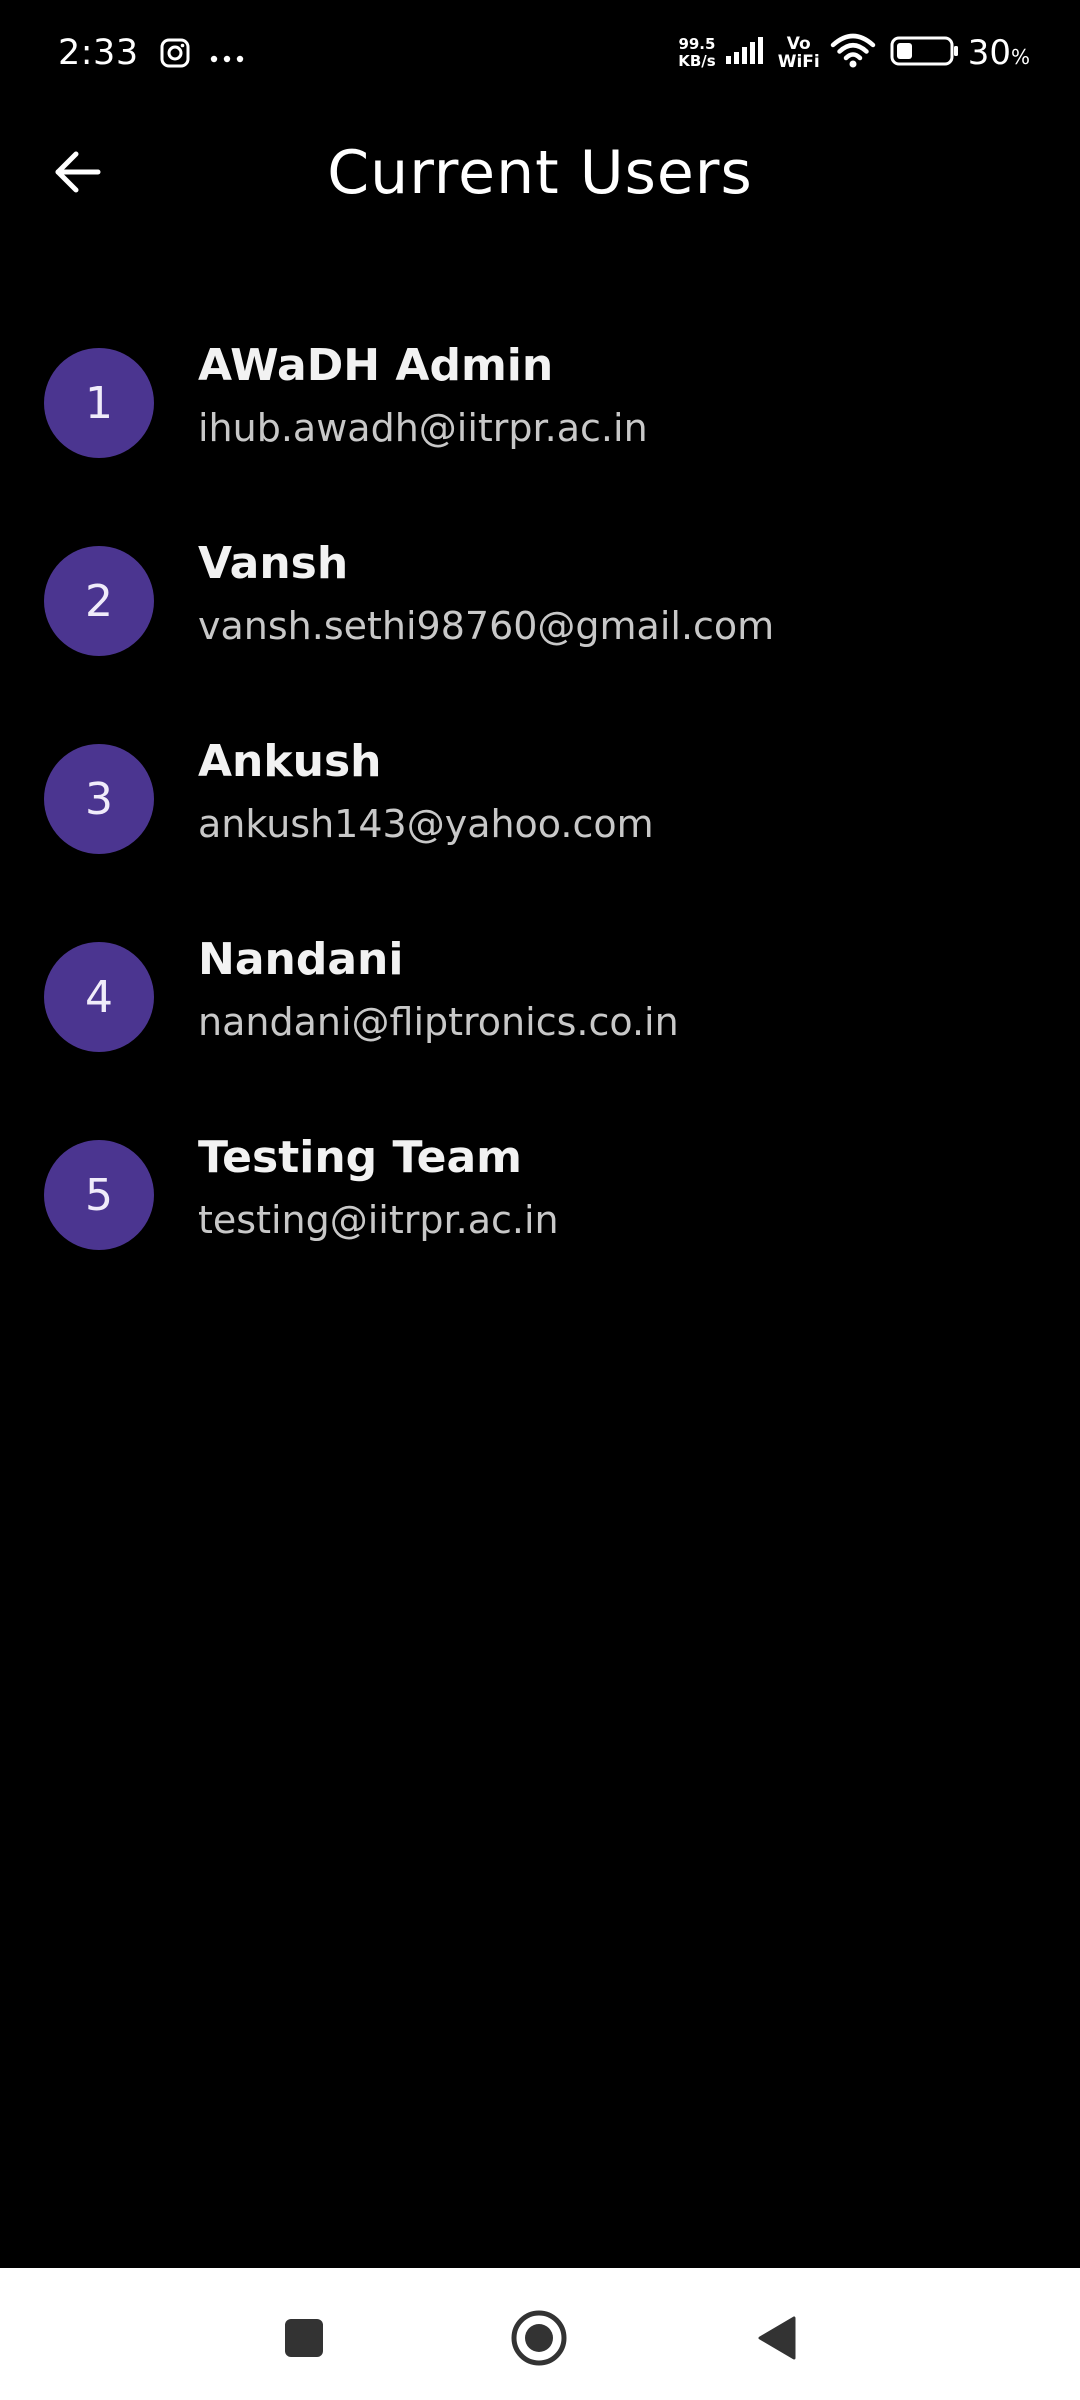  I want to click on system-nav-bar, so click(540, 2334).